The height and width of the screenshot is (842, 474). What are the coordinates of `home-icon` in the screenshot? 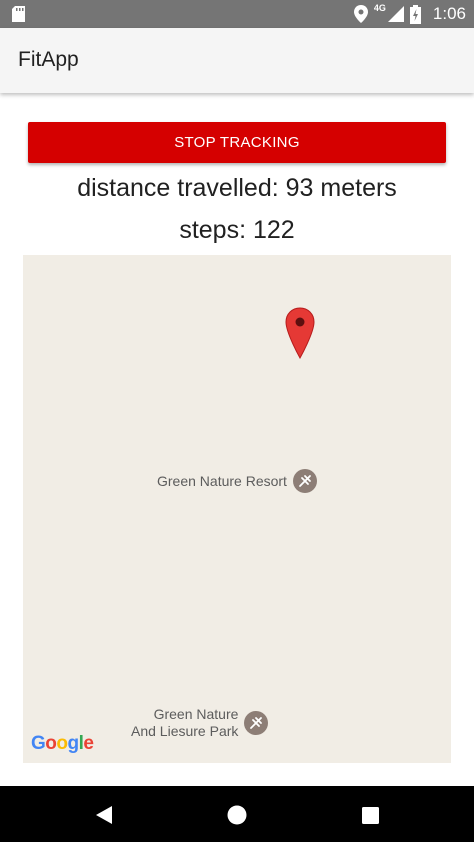 It's located at (237, 815).